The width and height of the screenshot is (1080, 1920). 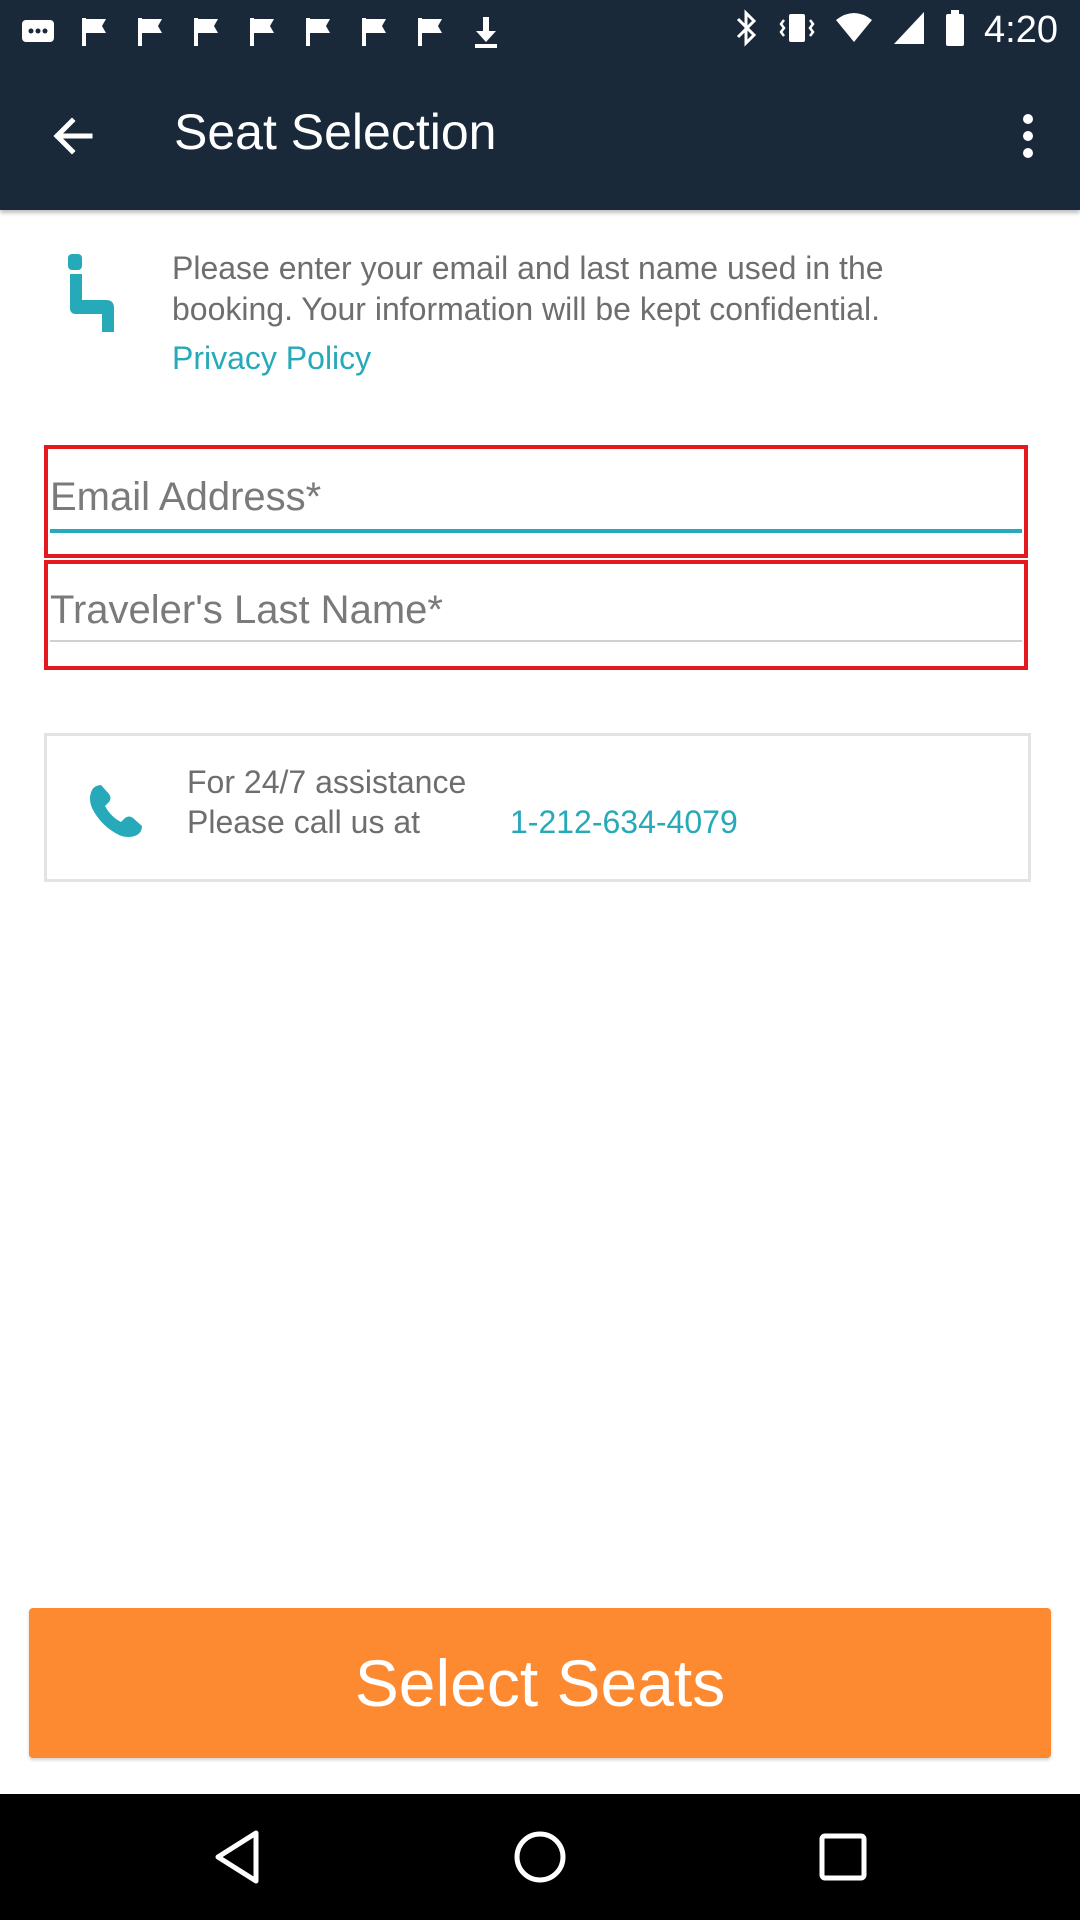 What do you see at coordinates (38, 32) in the screenshot?
I see `chat-icon` at bounding box center [38, 32].